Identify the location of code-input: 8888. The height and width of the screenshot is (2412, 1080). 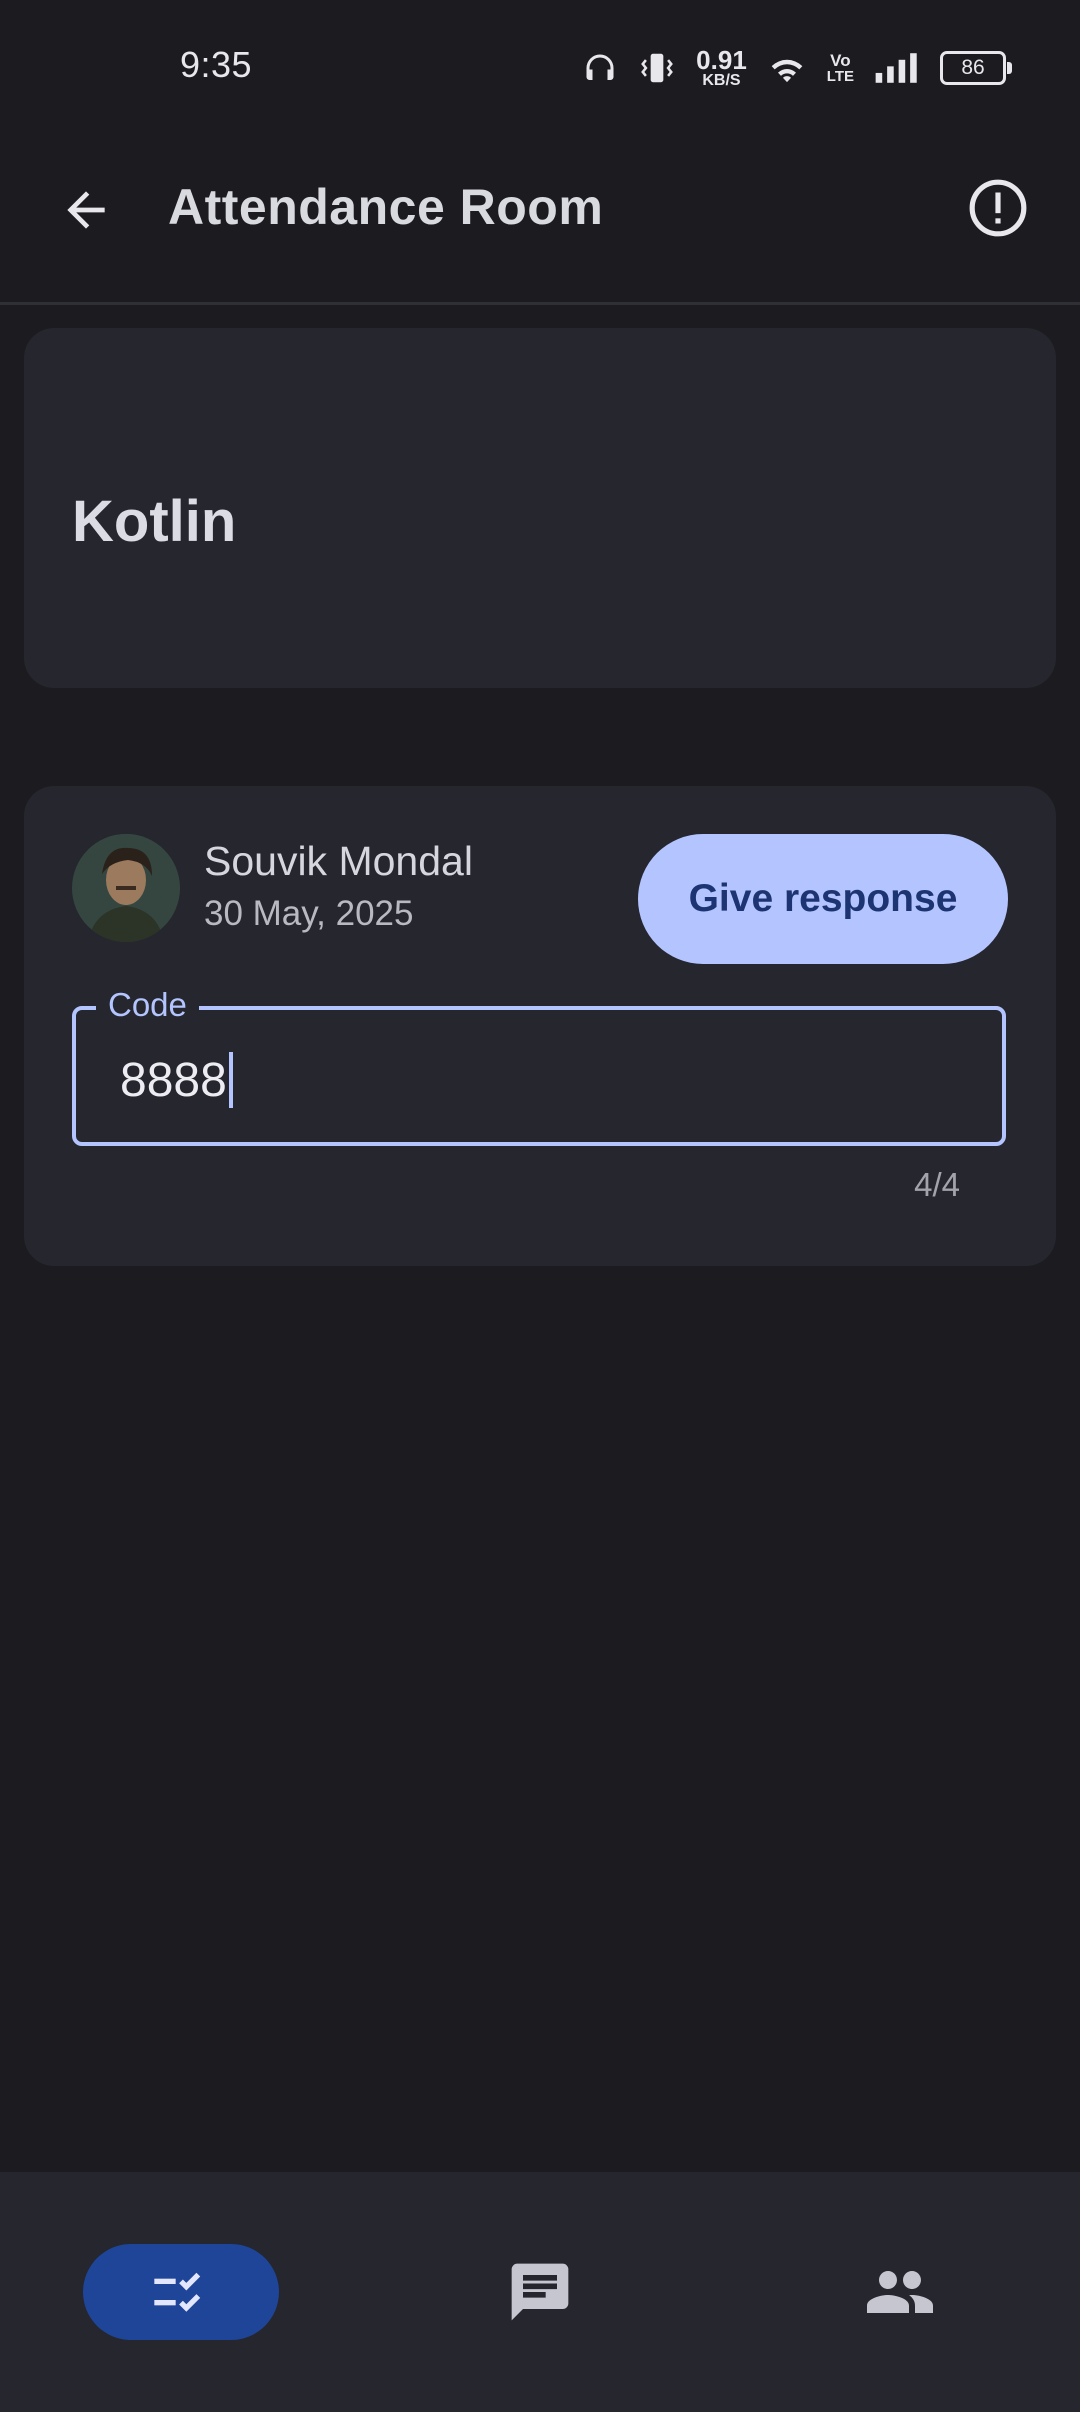
(176, 1080).